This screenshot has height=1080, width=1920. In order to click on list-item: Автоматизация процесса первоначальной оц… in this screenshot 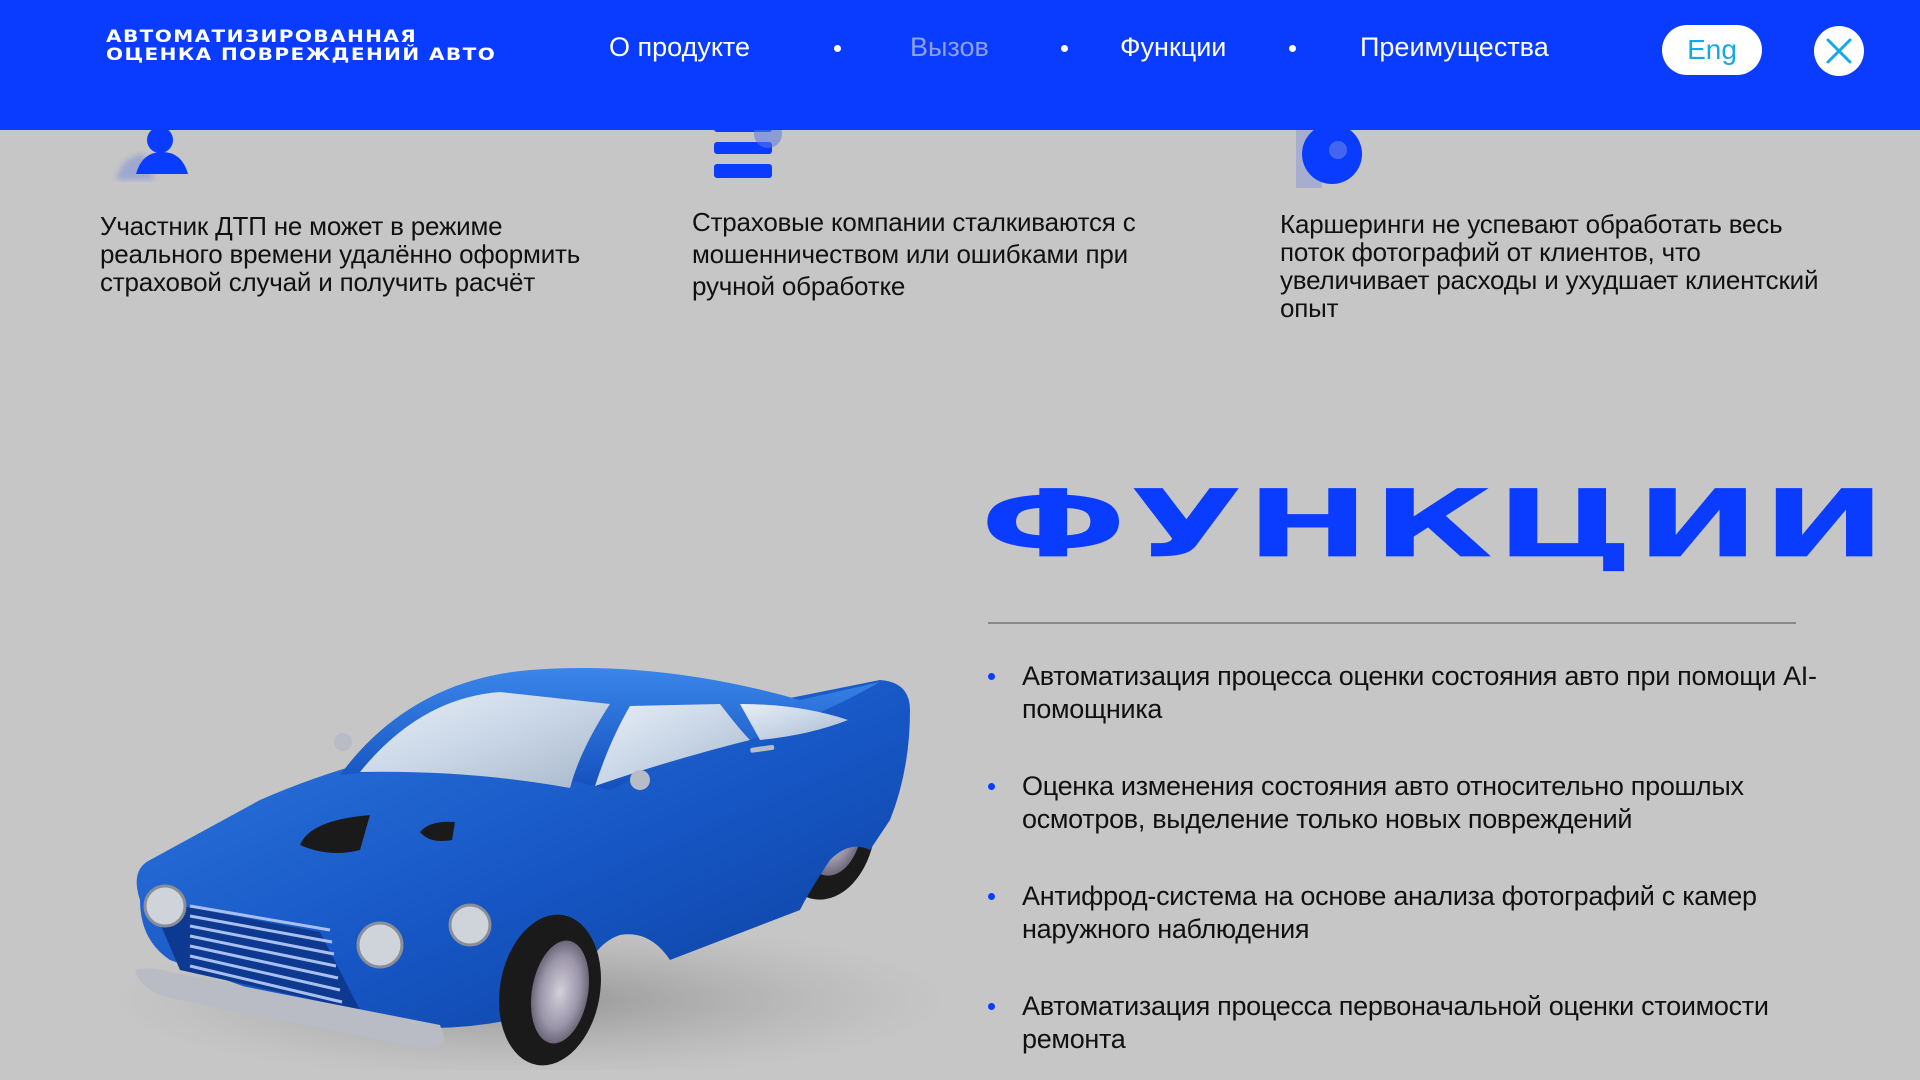, I will do `click(1418, 1023)`.